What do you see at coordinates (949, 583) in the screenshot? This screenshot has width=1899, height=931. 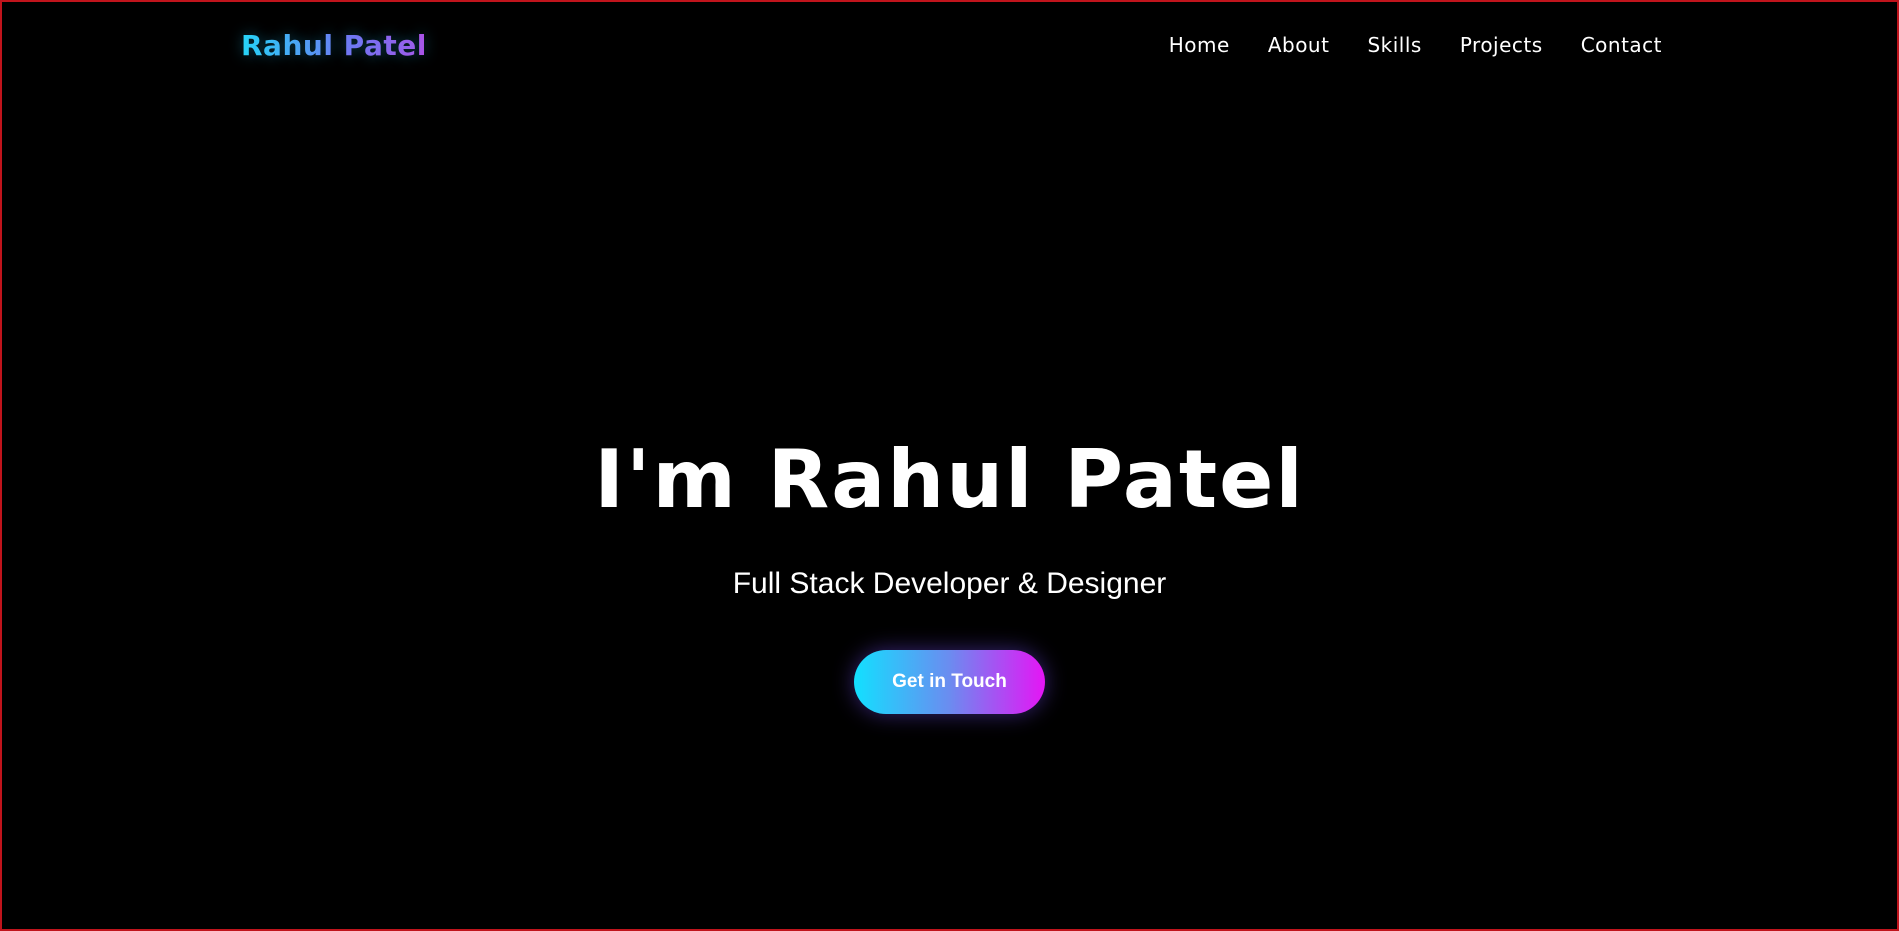 I see `hero-subtitle: Full Stack Developer & Designer` at bounding box center [949, 583].